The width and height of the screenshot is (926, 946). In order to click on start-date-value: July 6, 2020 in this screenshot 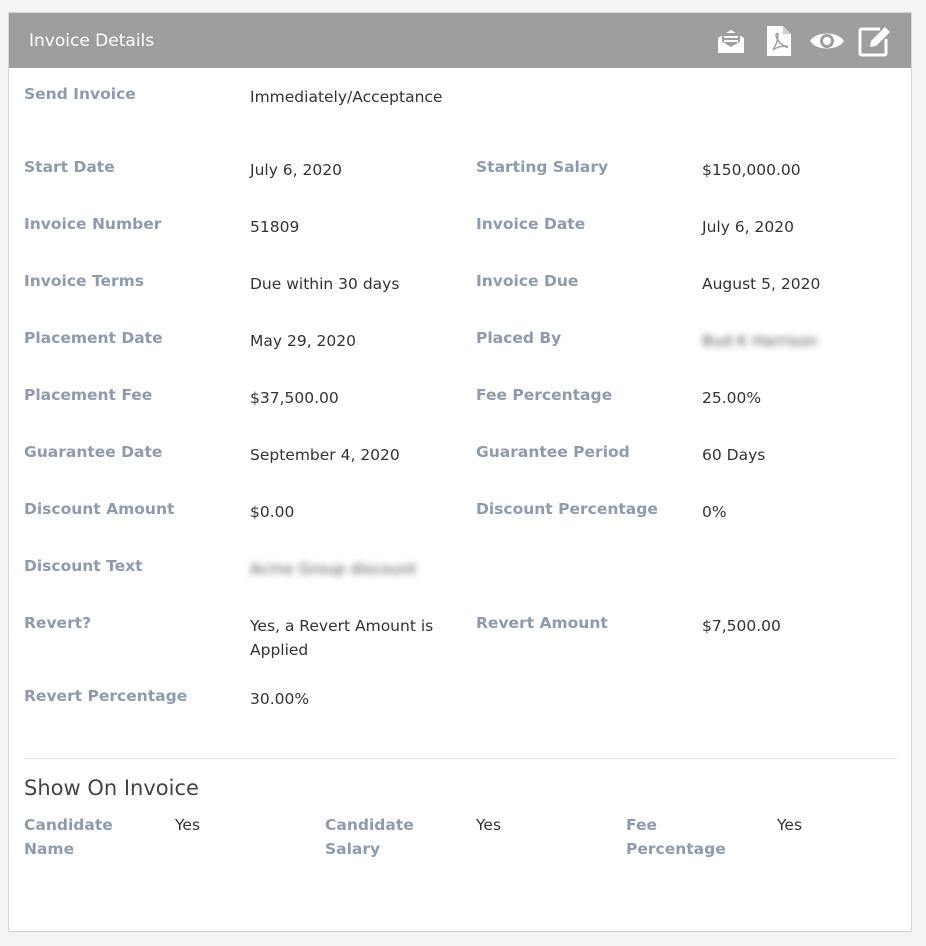, I will do `click(296, 170)`.